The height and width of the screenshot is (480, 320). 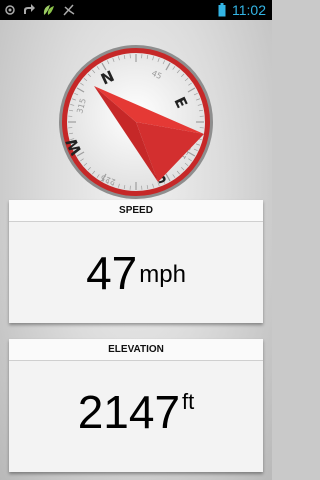 I want to click on missed-call-icon, so click(x=69, y=10).